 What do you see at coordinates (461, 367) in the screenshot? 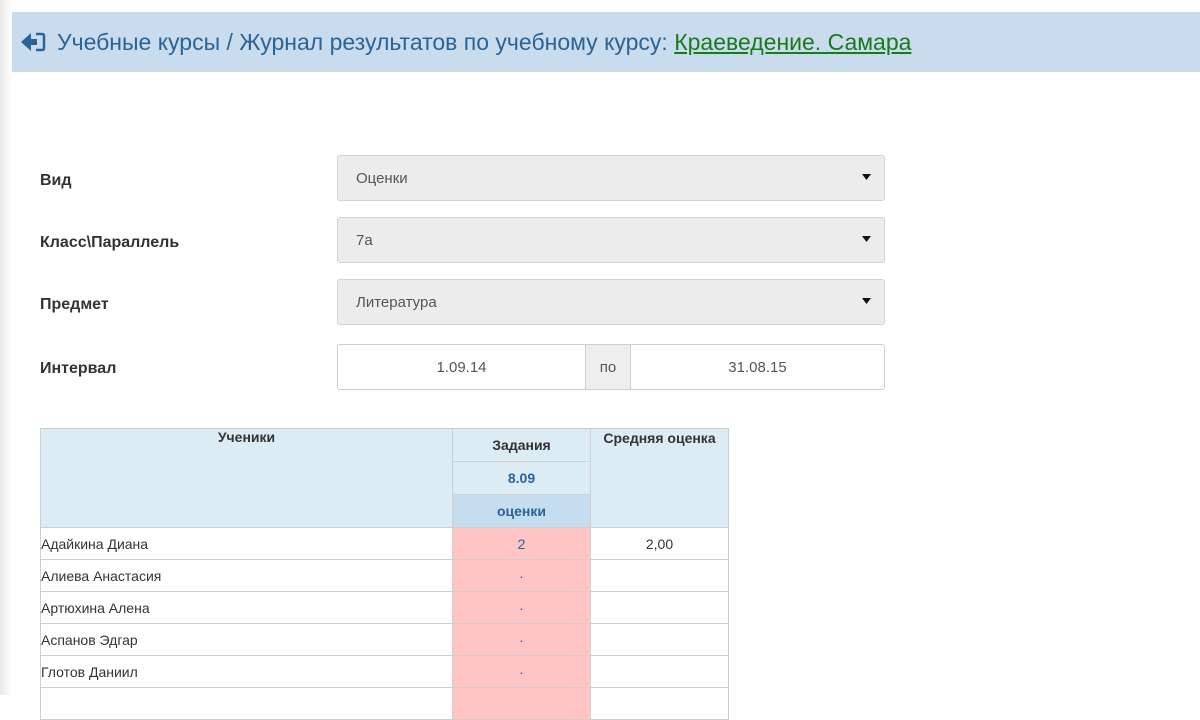
I see `date-from-input: 1.09.14` at bounding box center [461, 367].